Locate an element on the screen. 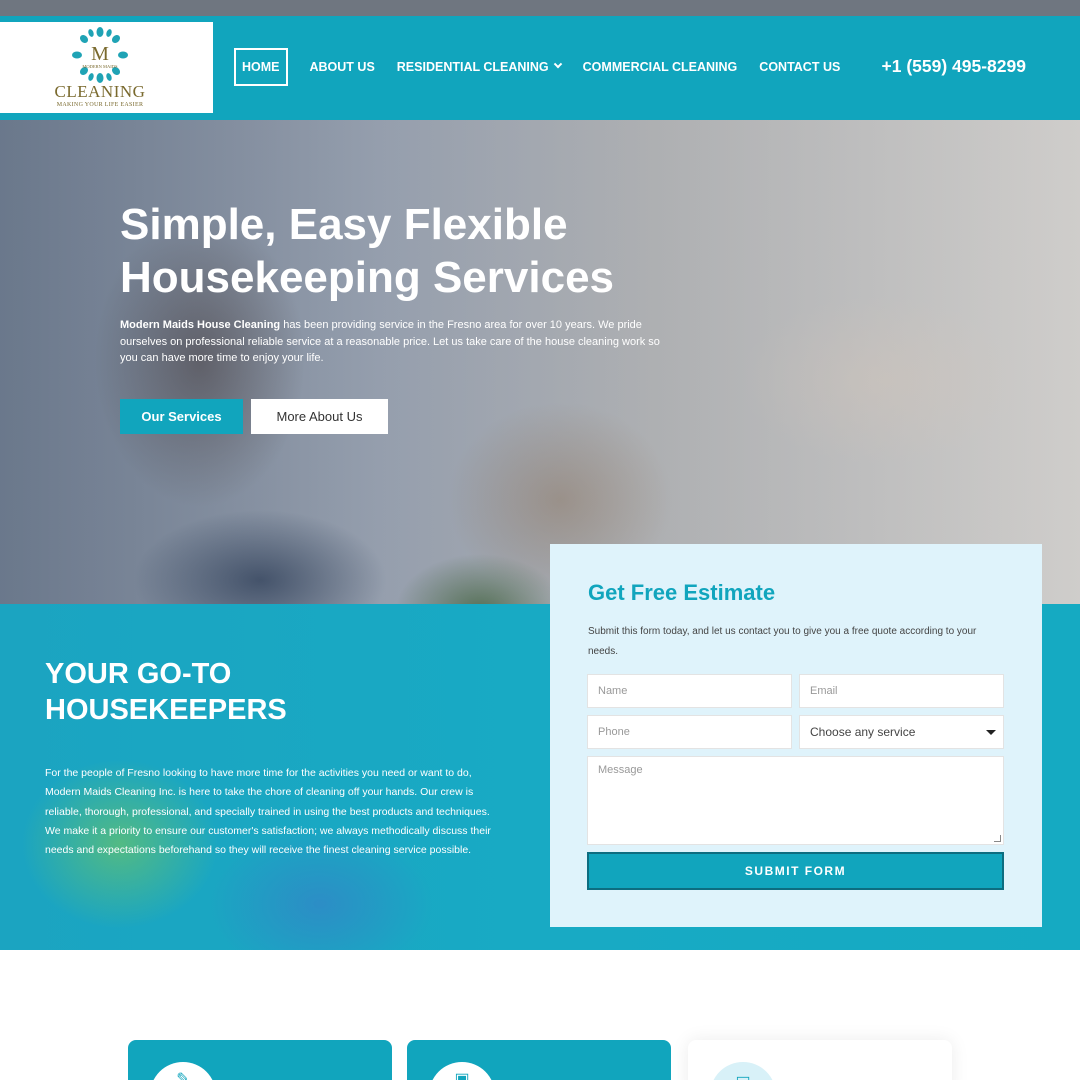  submit-form-button: SUBMIT FORM is located at coordinates (795, 871).